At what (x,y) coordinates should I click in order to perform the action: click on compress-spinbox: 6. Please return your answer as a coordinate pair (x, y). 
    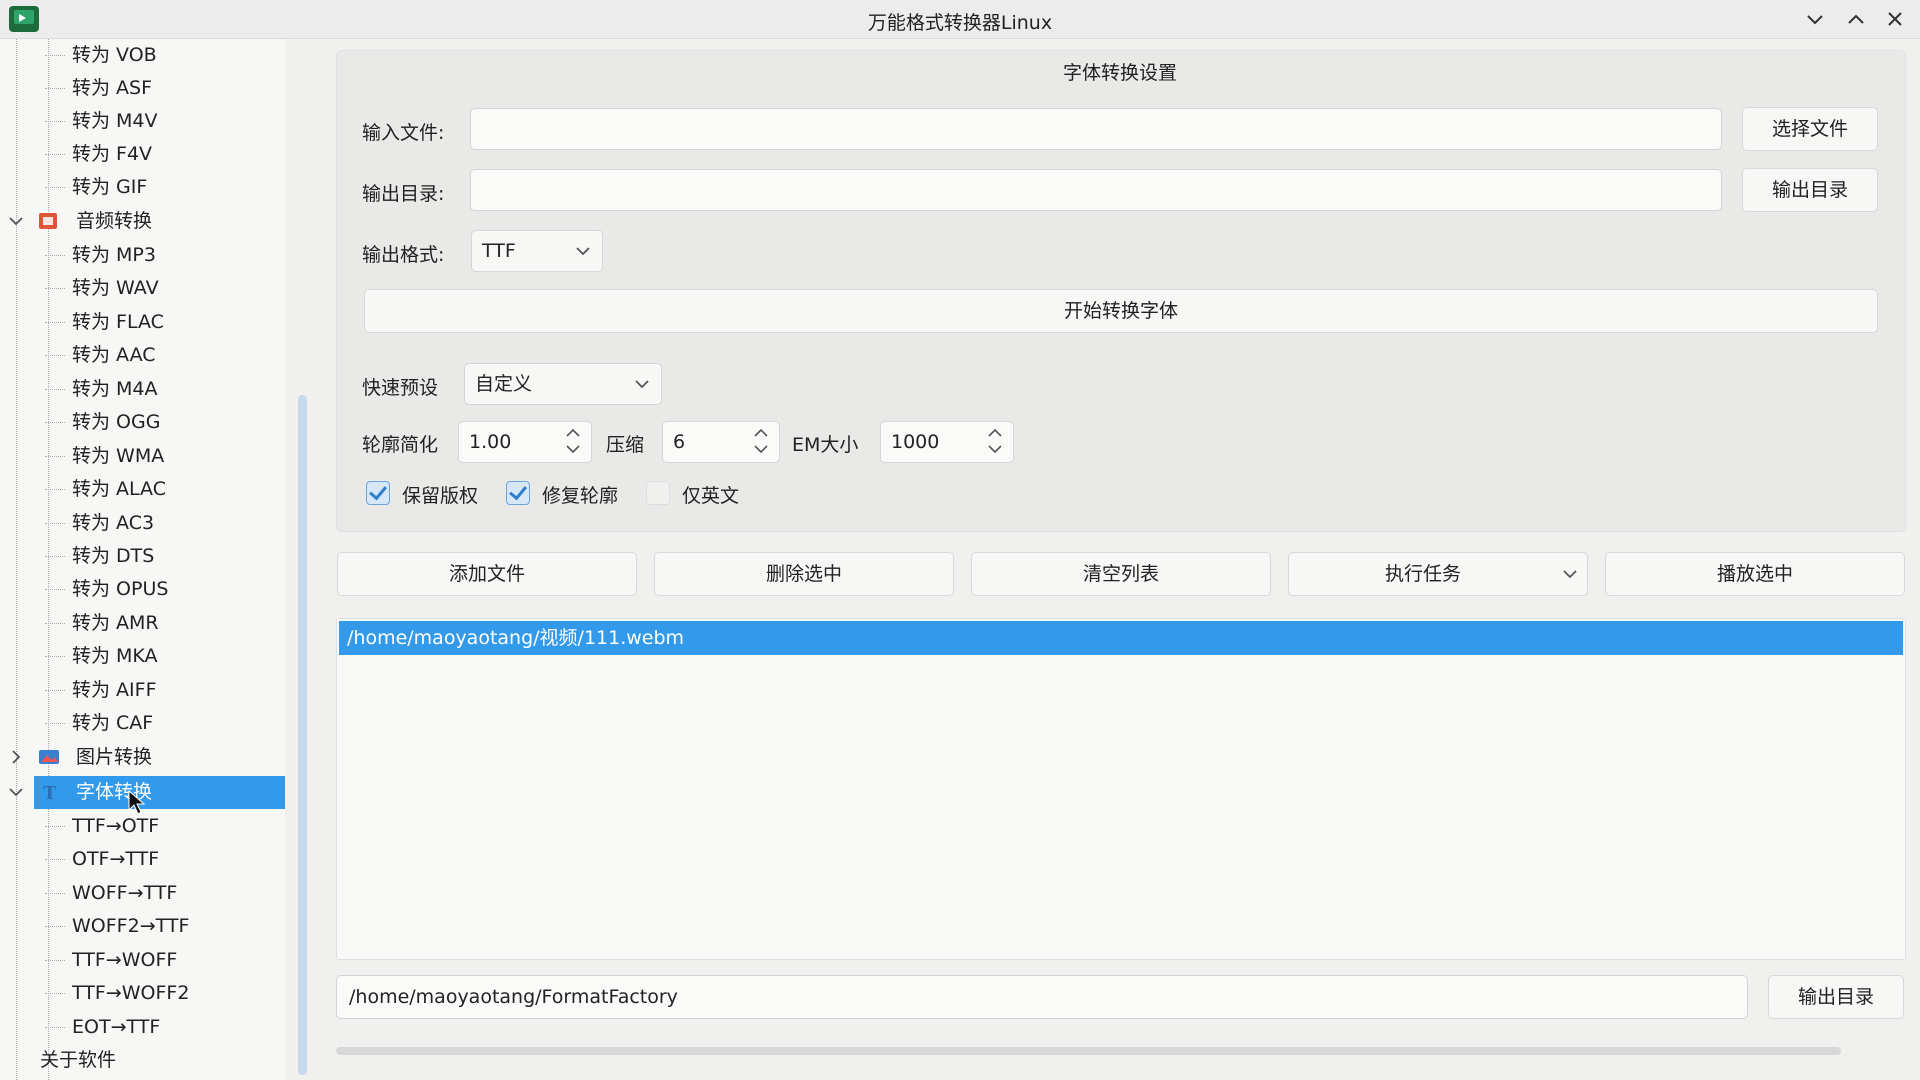
    Looking at the image, I should click on (721, 442).